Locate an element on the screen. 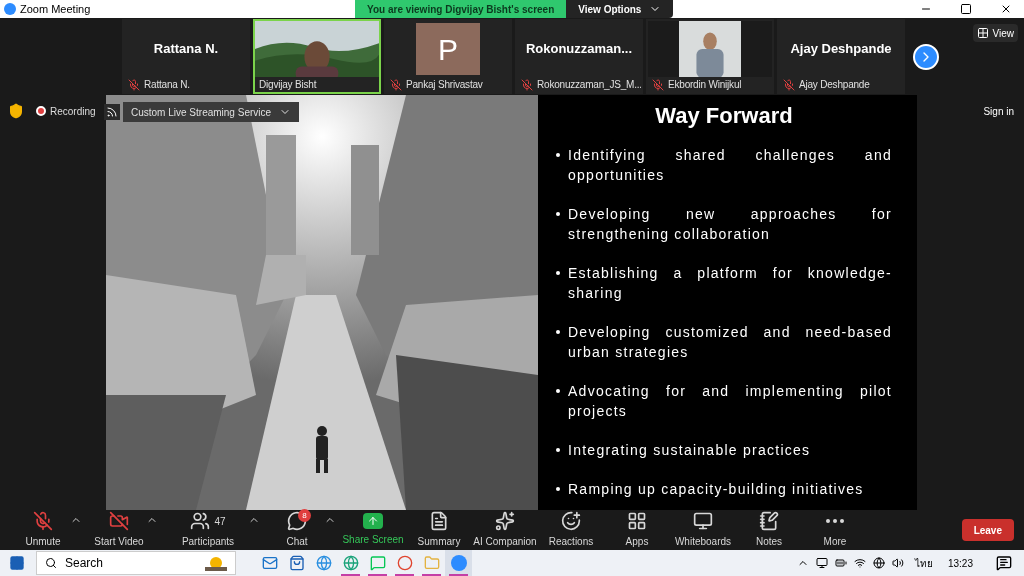  participant-tile: Rattana N. Rattana N. is located at coordinates (186, 56).